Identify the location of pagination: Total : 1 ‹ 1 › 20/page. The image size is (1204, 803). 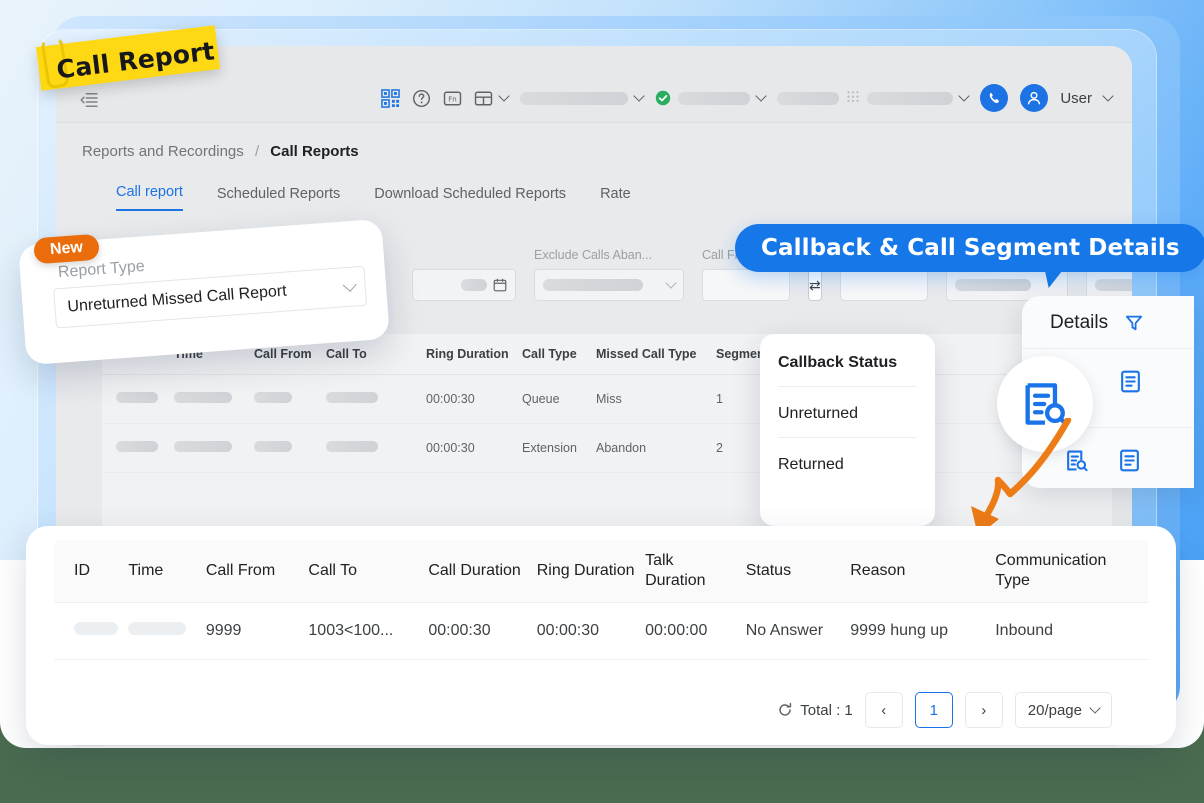
(944, 710).